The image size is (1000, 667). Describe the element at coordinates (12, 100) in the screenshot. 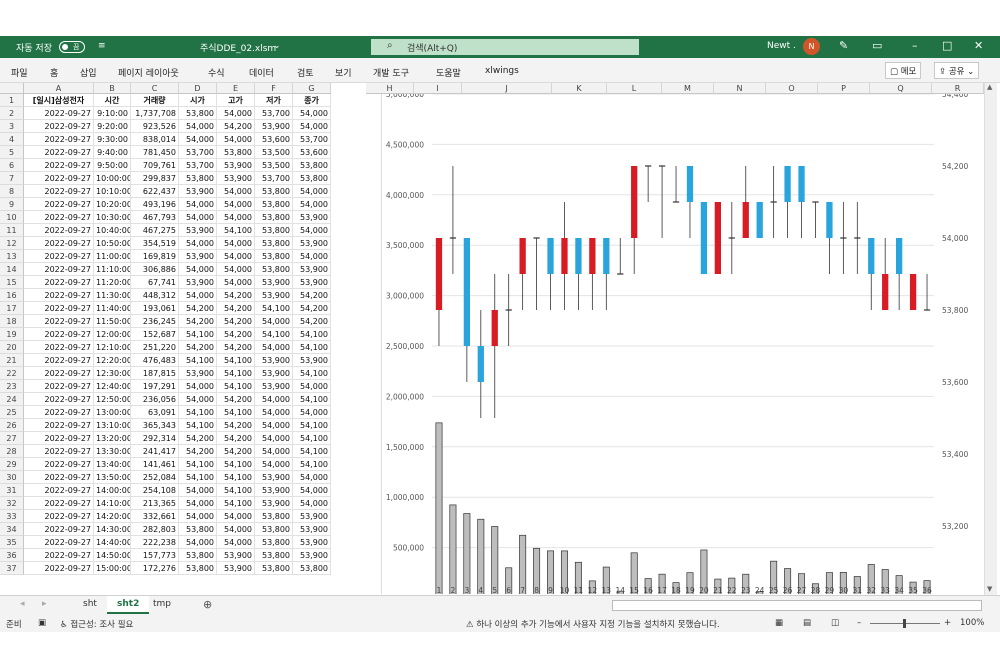

I see `row-header: 1` at that location.